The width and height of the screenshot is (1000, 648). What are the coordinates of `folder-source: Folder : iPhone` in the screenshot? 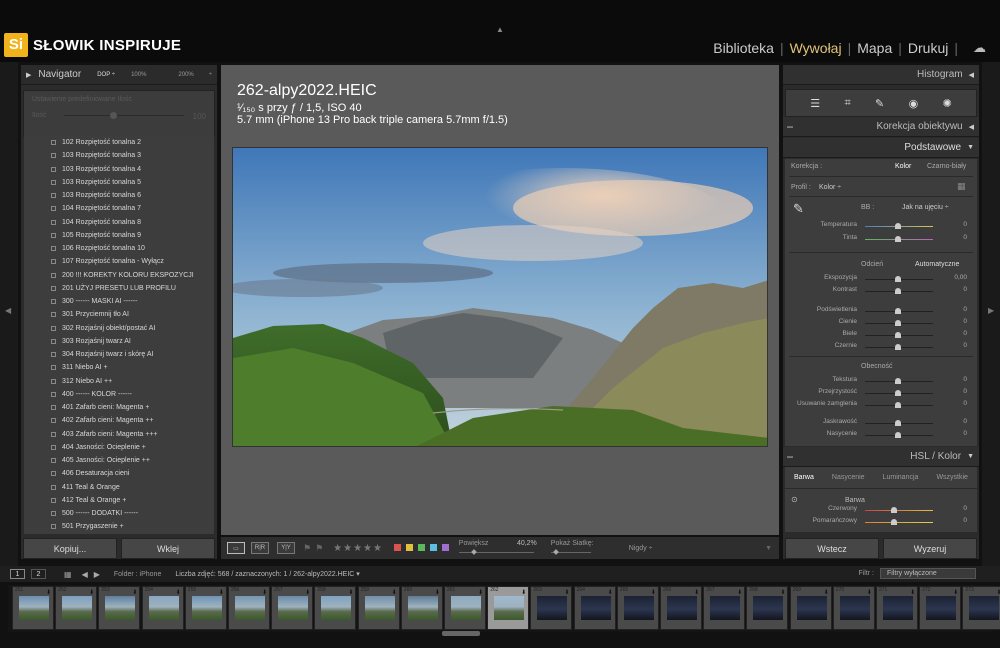 It's located at (137, 574).